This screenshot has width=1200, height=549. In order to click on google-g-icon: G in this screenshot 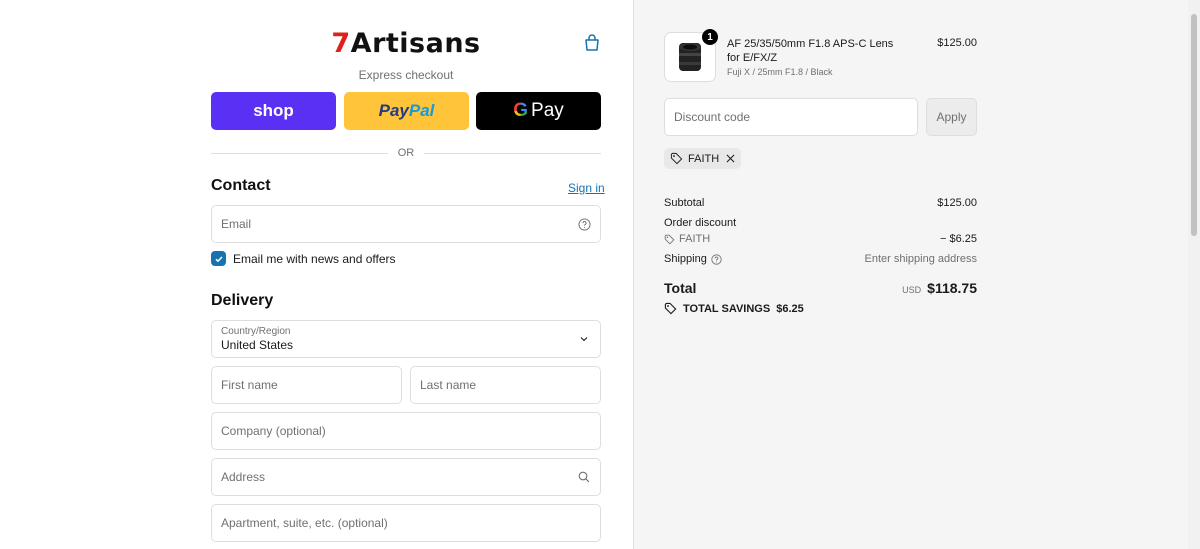, I will do `click(521, 110)`.